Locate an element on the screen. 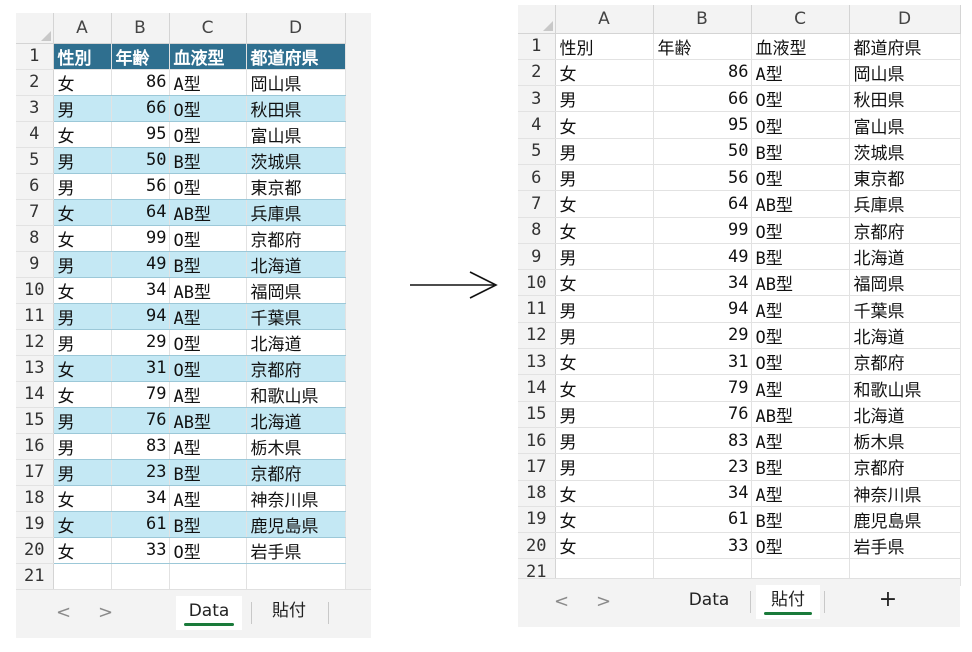 The height and width of the screenshot is (652, 972). select-all-corner is located at coordinates (537, 19).